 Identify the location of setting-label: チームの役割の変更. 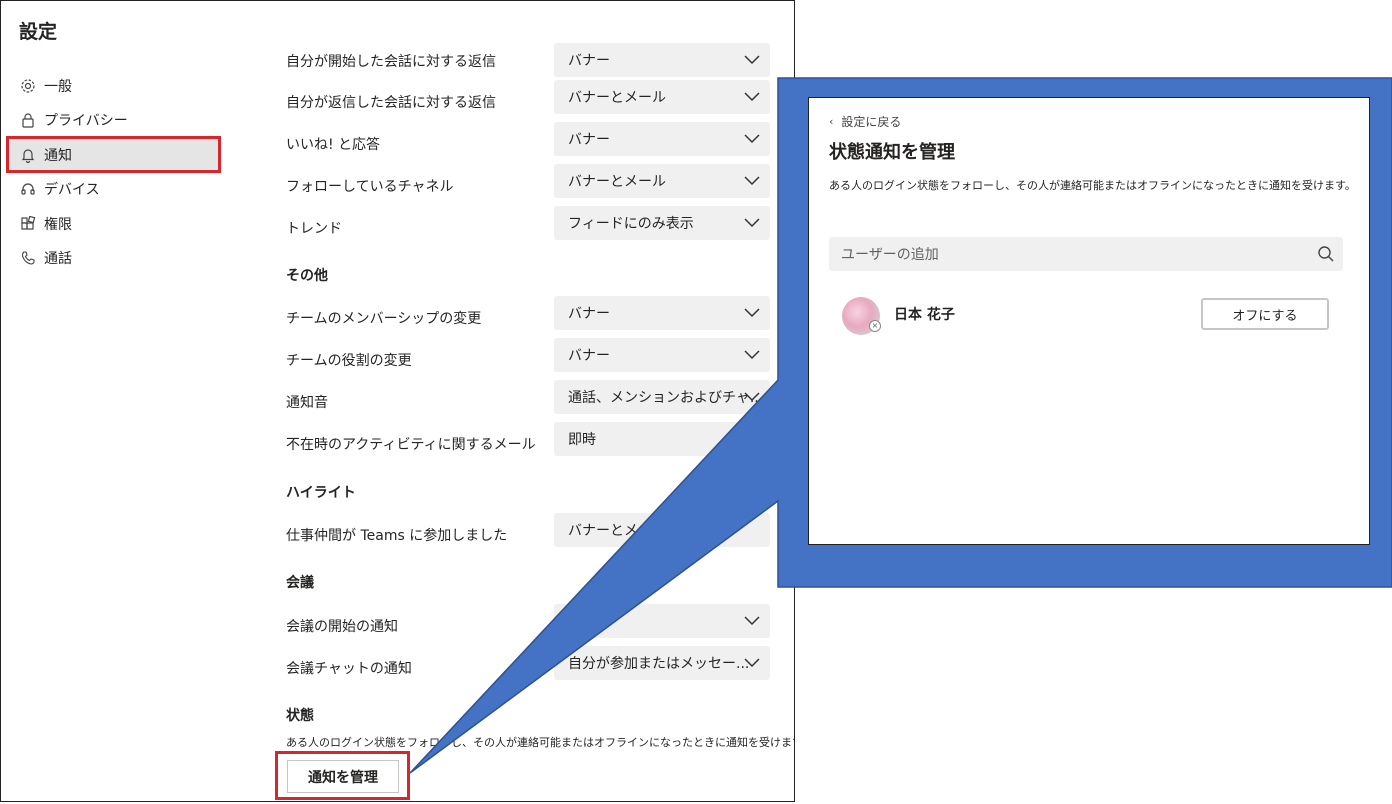
(349, 361).